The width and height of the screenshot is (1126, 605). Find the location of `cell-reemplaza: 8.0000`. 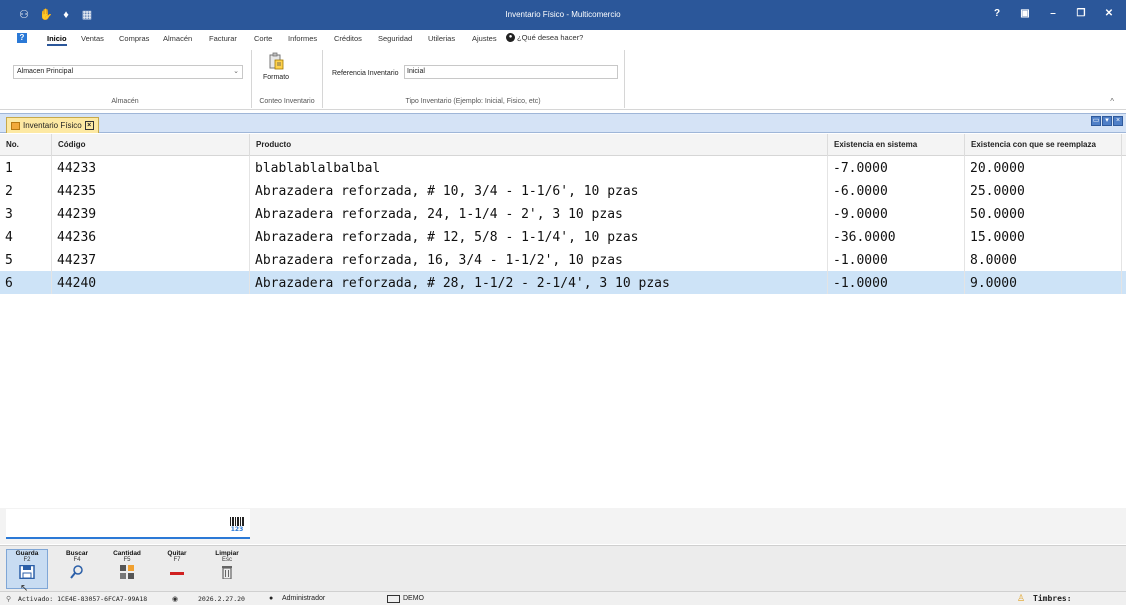

cell-reemplaza: 8.0000 is located at coordinates (1043, 259).